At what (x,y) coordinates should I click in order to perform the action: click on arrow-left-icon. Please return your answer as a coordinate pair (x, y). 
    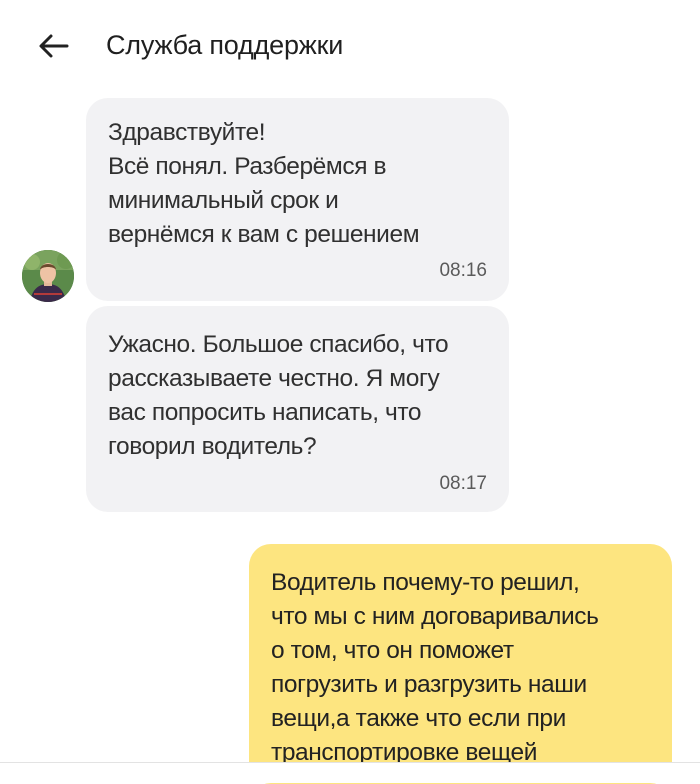
    Looking at the image, I should click on (54, 46).